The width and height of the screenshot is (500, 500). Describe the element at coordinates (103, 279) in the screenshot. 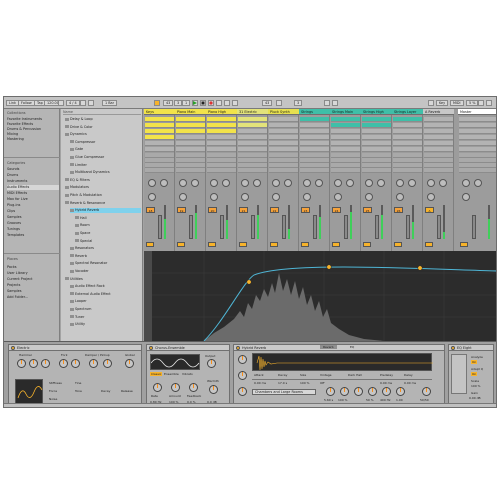

I see `browser-item: Utilities` at that location.